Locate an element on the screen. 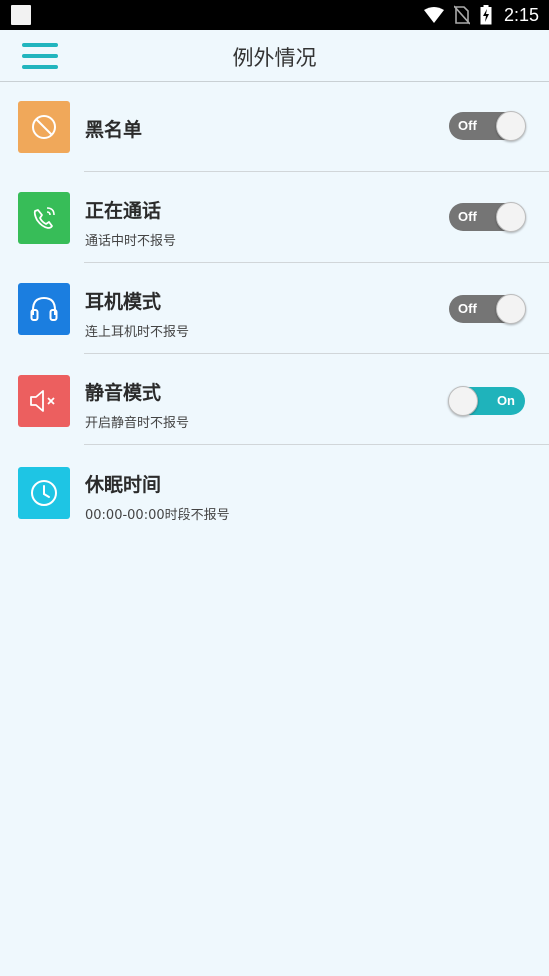  notification-square-icon is located at coordinates (21, 15).